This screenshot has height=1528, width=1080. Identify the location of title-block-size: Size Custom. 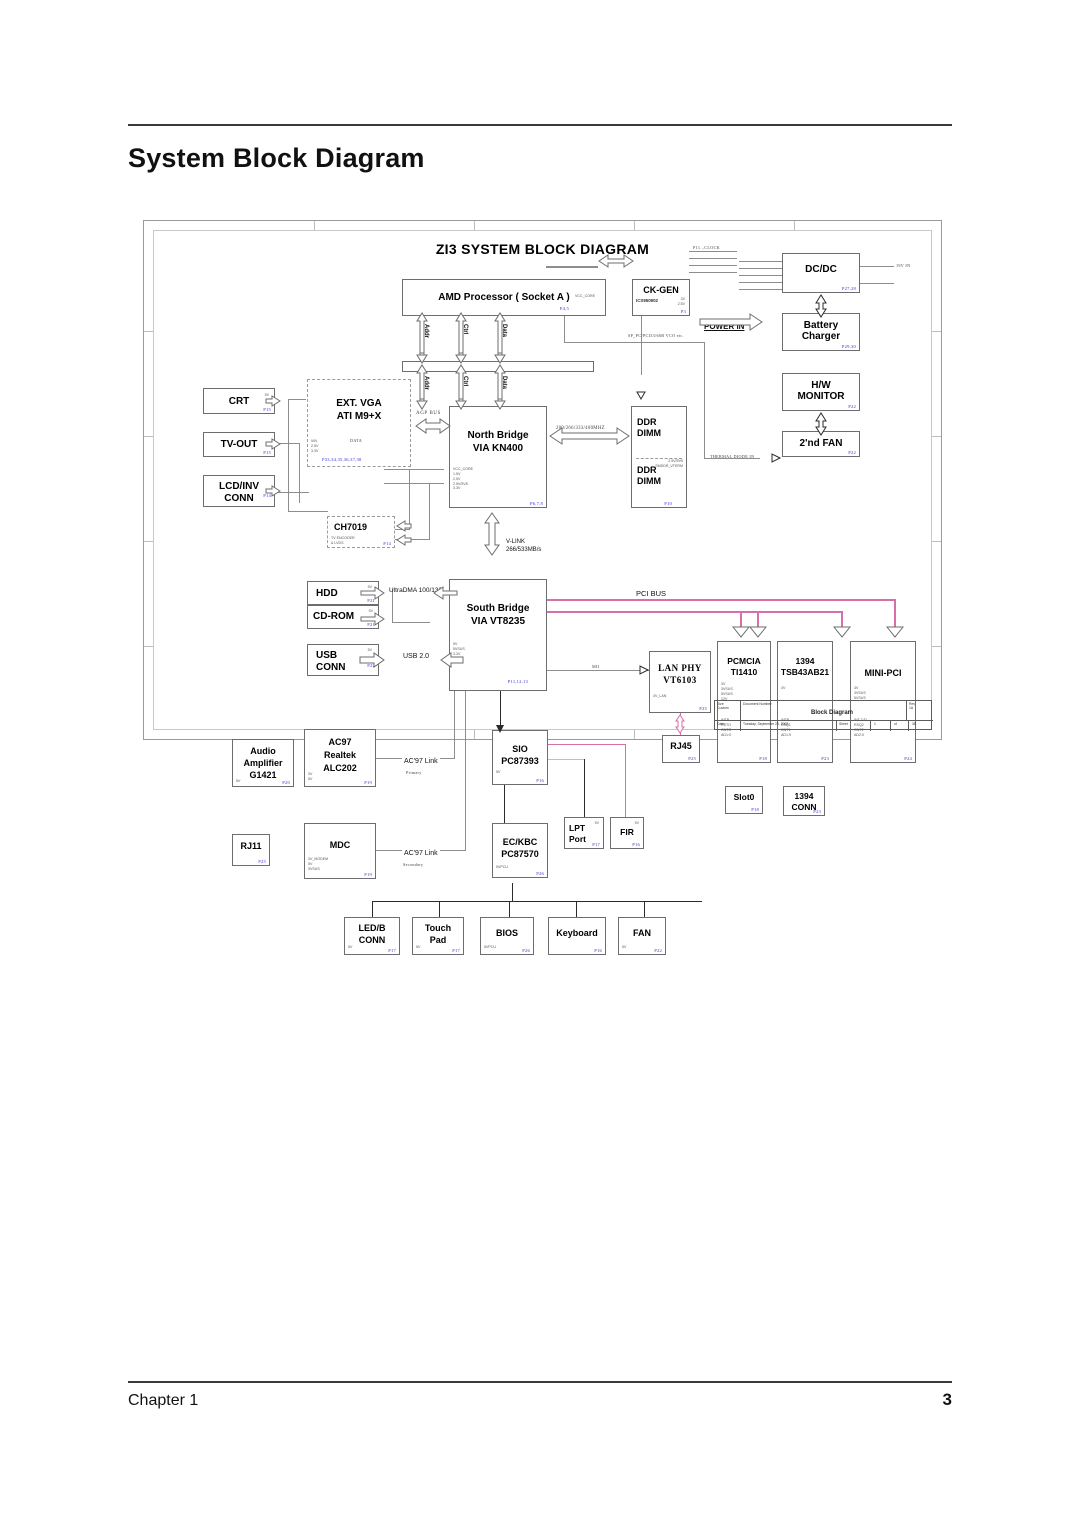
(728, 711).